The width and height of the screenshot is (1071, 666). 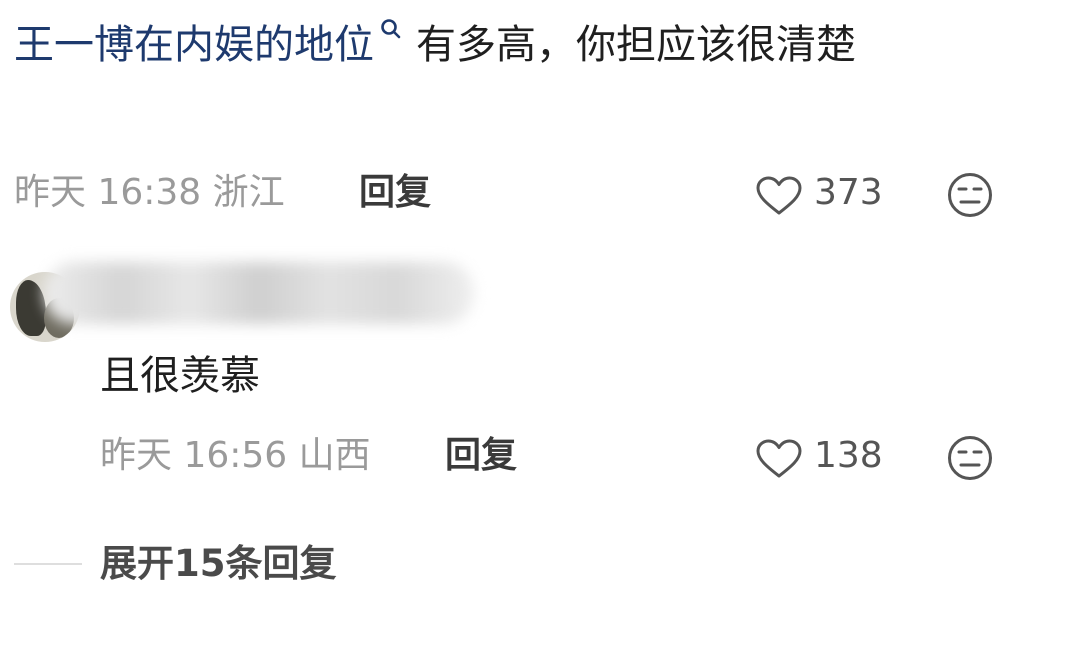 I want to click on comment-body: 王一博在内娱的地位 有多高，你担应该很清楚, so click(x=514, y=45).